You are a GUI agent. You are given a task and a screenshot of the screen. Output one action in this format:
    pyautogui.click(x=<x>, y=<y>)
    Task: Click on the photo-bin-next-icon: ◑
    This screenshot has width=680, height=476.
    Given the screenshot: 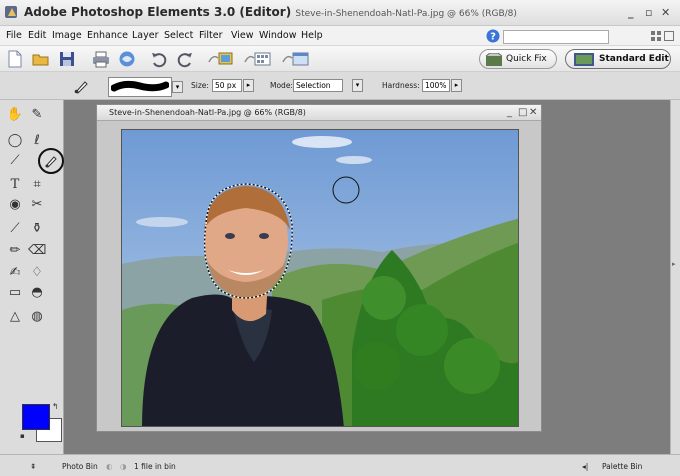 What is the action you would take?
    pyautogui.click(x=123, y=466)
    